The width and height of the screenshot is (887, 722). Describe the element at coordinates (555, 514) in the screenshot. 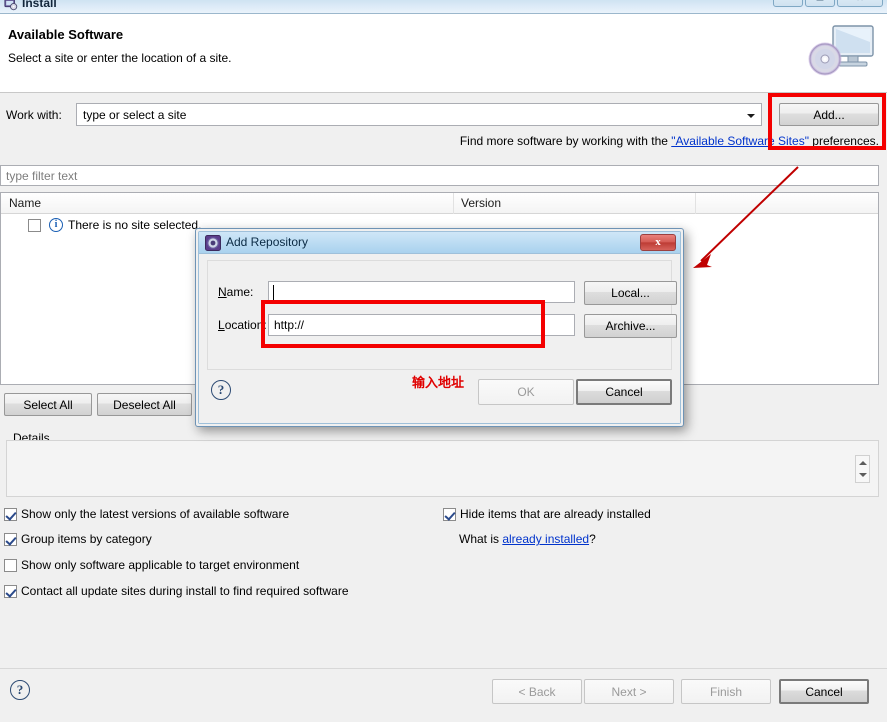

I see `option-label: Hide items that are already installed` at that location.